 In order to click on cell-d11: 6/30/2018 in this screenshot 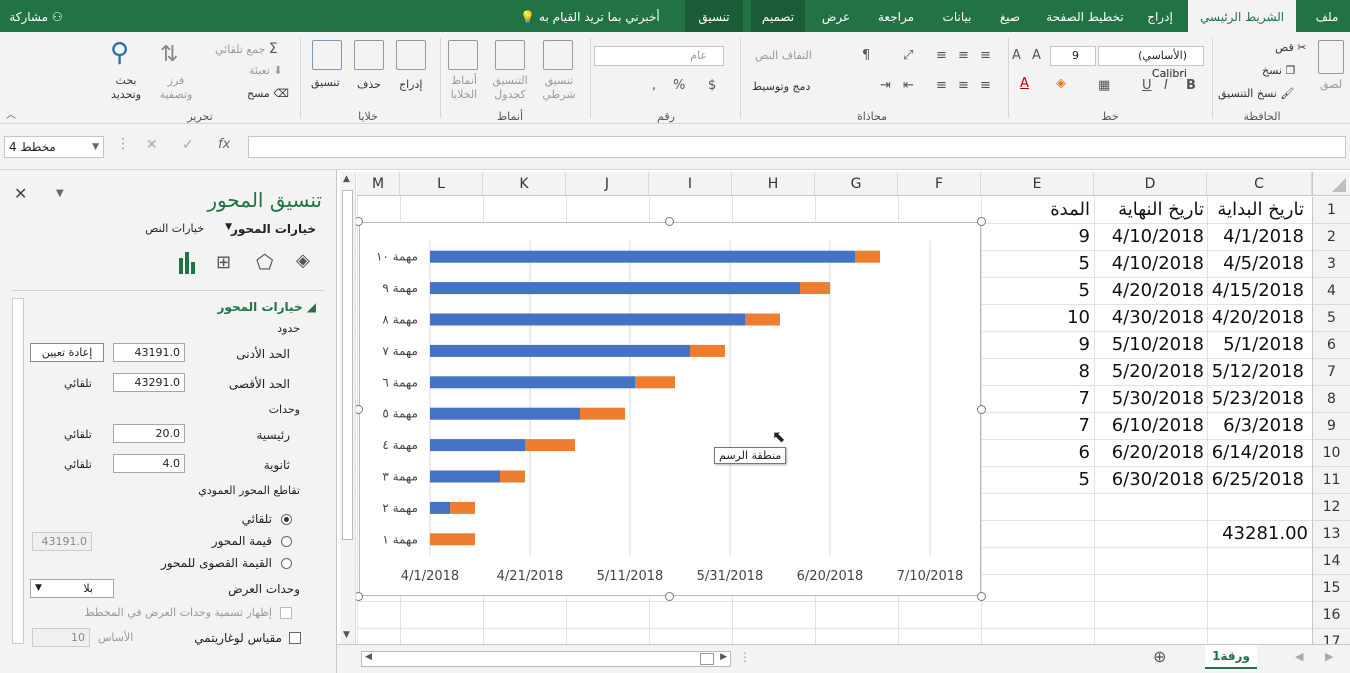, I will do `click(1158, 479)`.